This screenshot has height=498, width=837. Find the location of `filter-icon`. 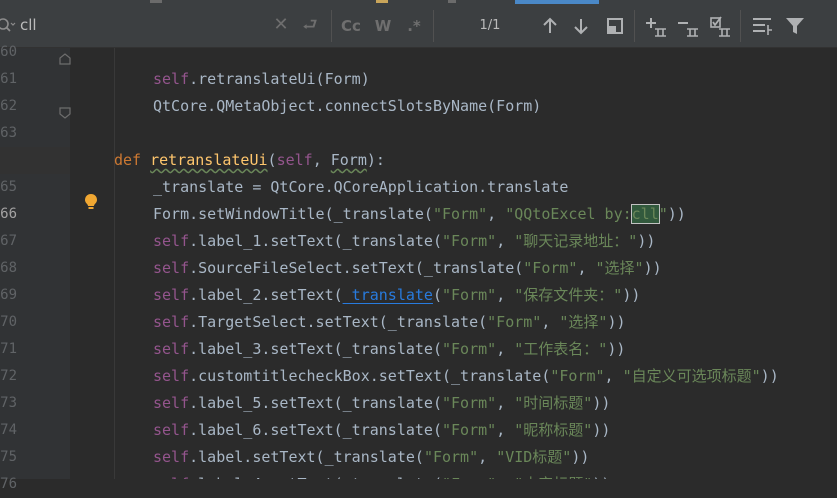

filter-icon is located at coordinates (795, 26).